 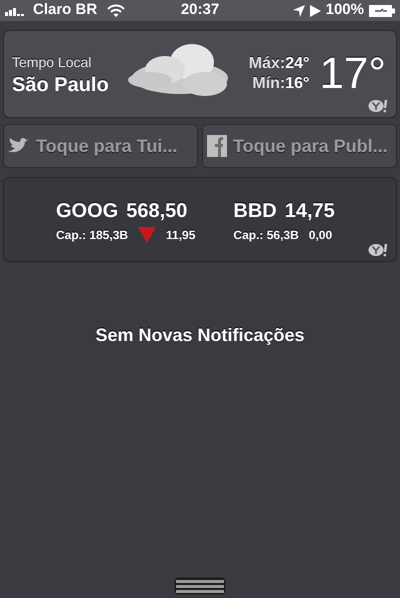 What do you see at coordinates (297, 64) in the screenshot?
I see `max-temp: 24°` at bounding box center [297, 64].